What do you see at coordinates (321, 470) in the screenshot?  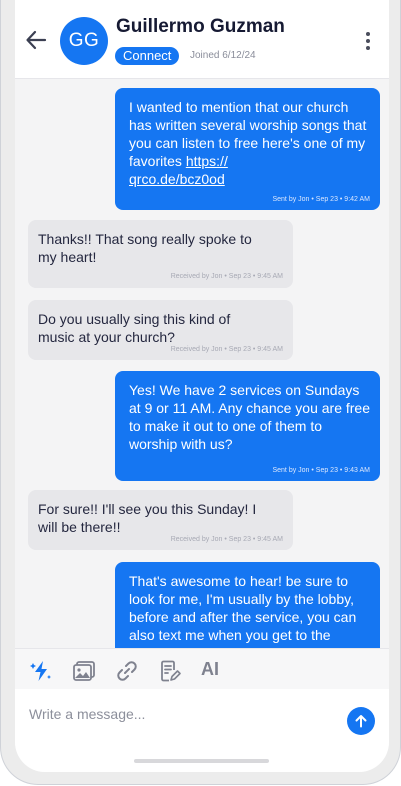 I see `message-meta: Sent by Jon • Sep 23 • 9:43 AM` at bounding box center [321, 470].